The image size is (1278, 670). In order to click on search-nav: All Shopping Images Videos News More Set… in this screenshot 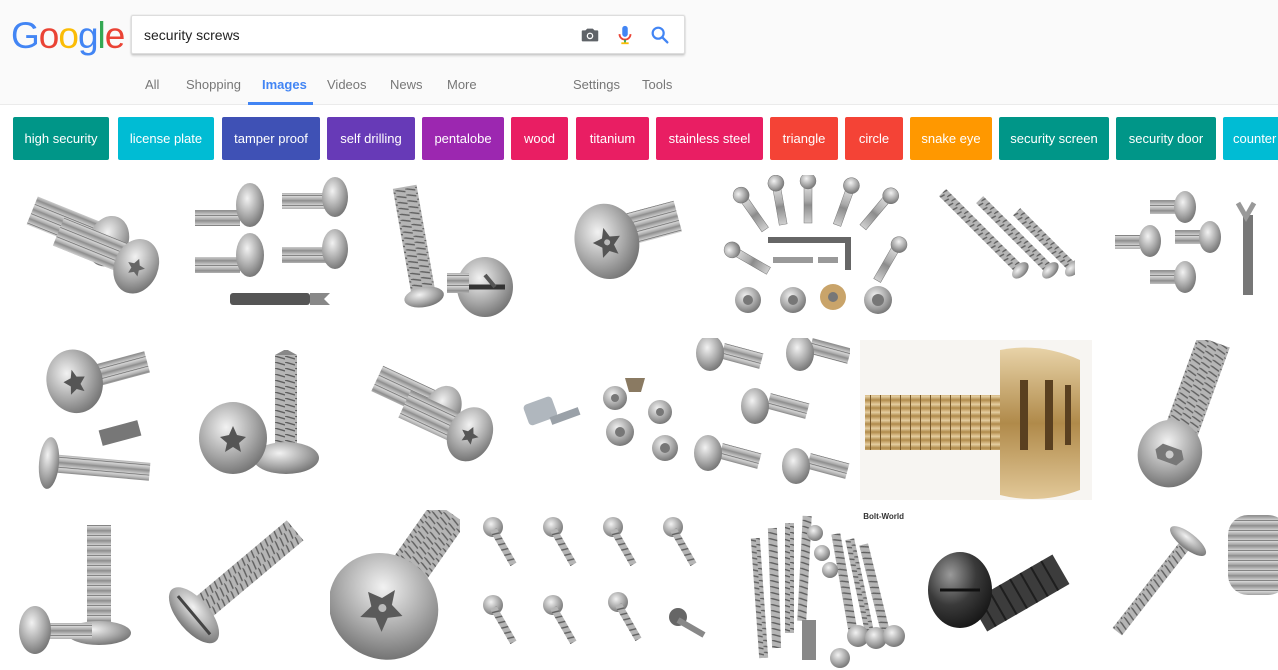, I will do `click(639, 86)`.